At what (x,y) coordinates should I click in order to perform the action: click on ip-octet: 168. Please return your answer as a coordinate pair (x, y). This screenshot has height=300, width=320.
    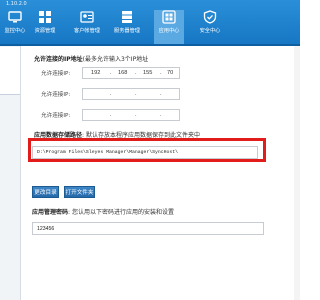
    Looking at the image, I should click on (123, 73).